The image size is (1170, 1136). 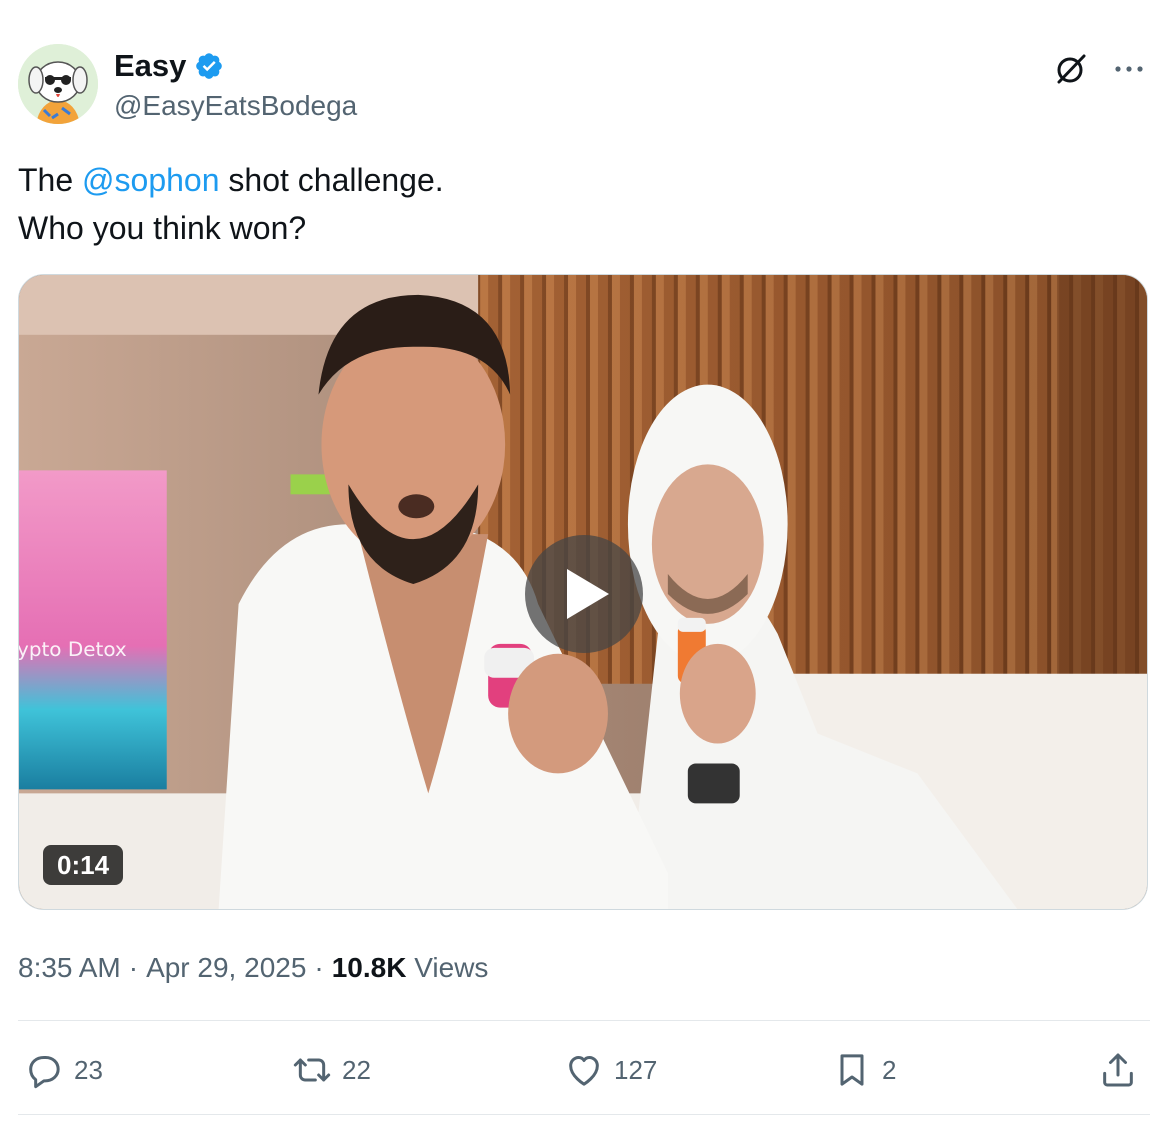 I want to click on avatar-image, so click(x=58, y=84).